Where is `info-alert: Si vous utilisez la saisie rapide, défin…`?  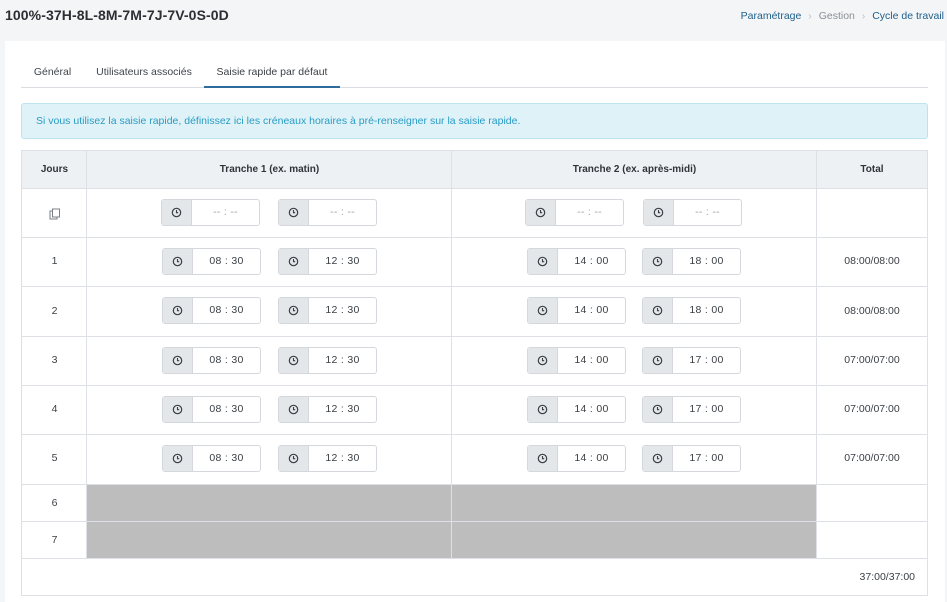 info-alert: Si vous utilisez la saisie rapide, défin… is located at coordinates (474, 121).